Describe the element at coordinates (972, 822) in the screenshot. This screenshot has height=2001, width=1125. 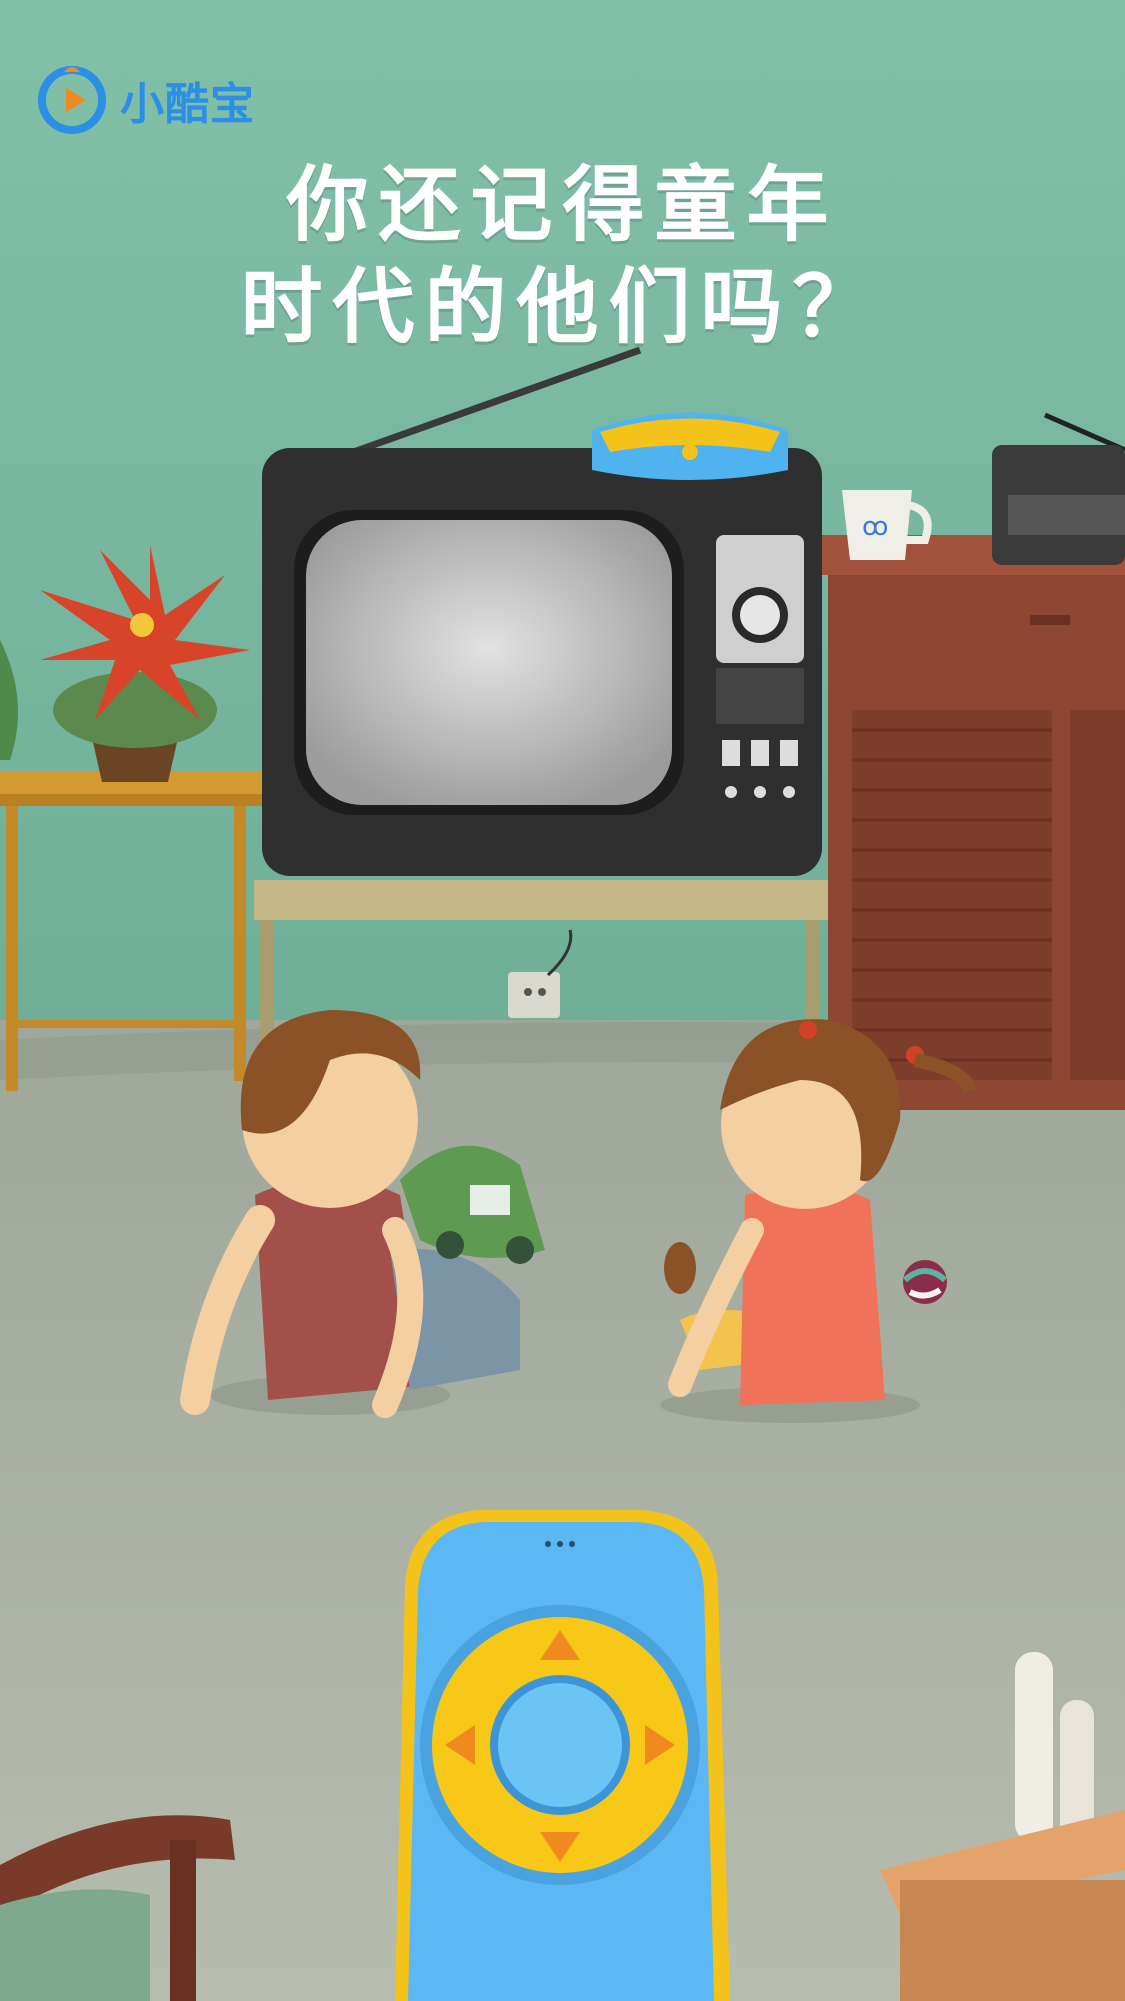
I see `cabinet` at that location.